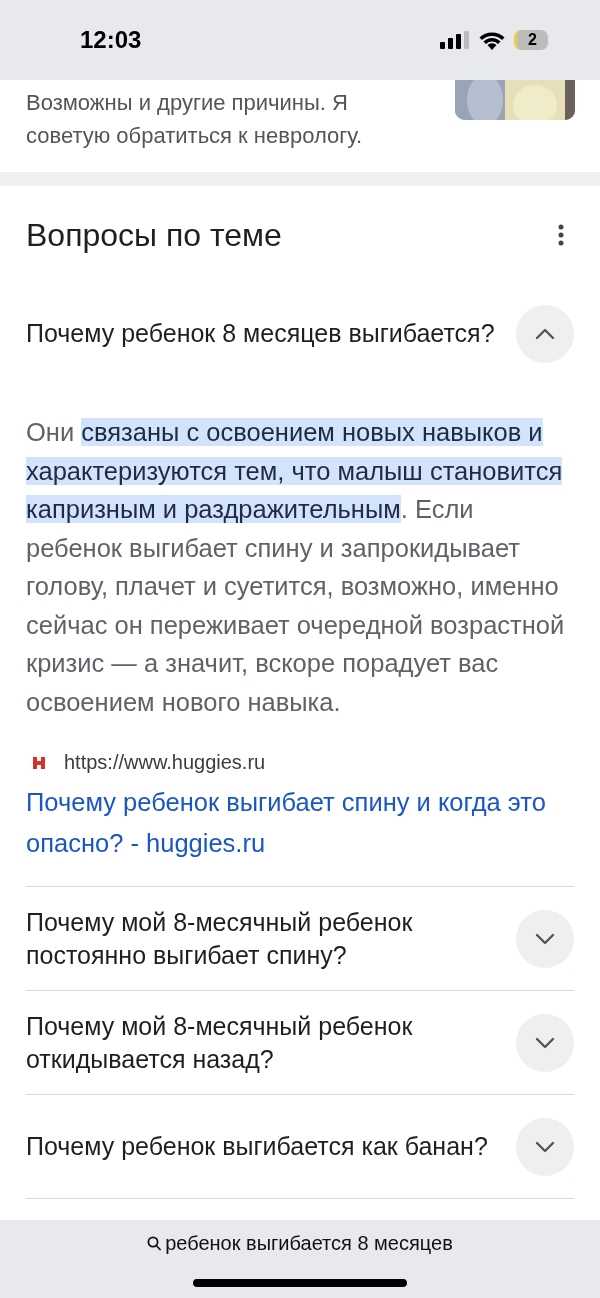 The width and height of the screenshot is (600, 1298). Describe the element at coordinates (154, 235) in the screenshot. I see `section-title: Вопросы по теме` at that location.